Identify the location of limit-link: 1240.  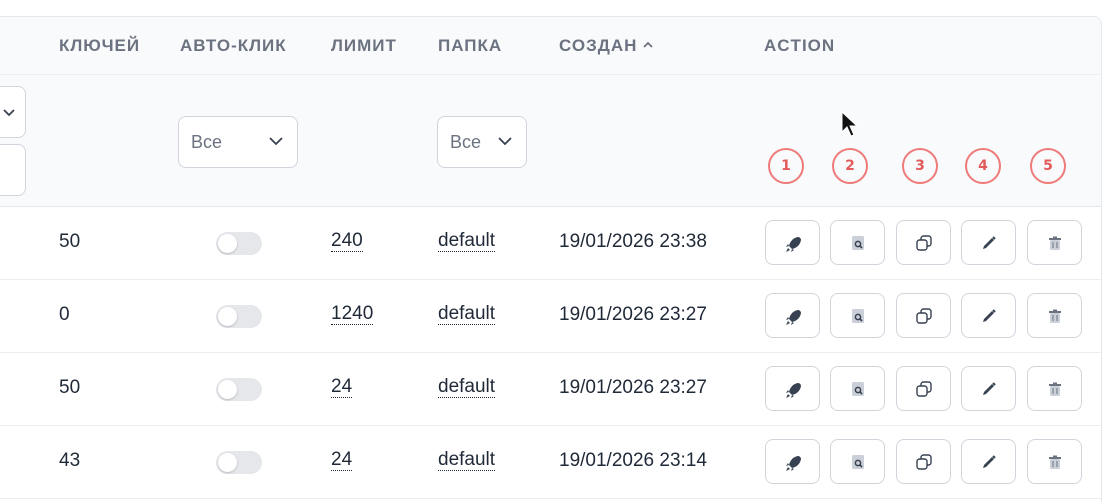
(352, 314).